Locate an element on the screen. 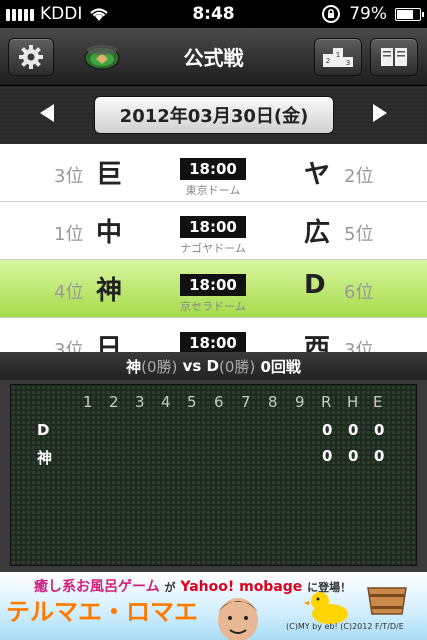  scoreboard-team: 神 is located at coordinates (45, 458).